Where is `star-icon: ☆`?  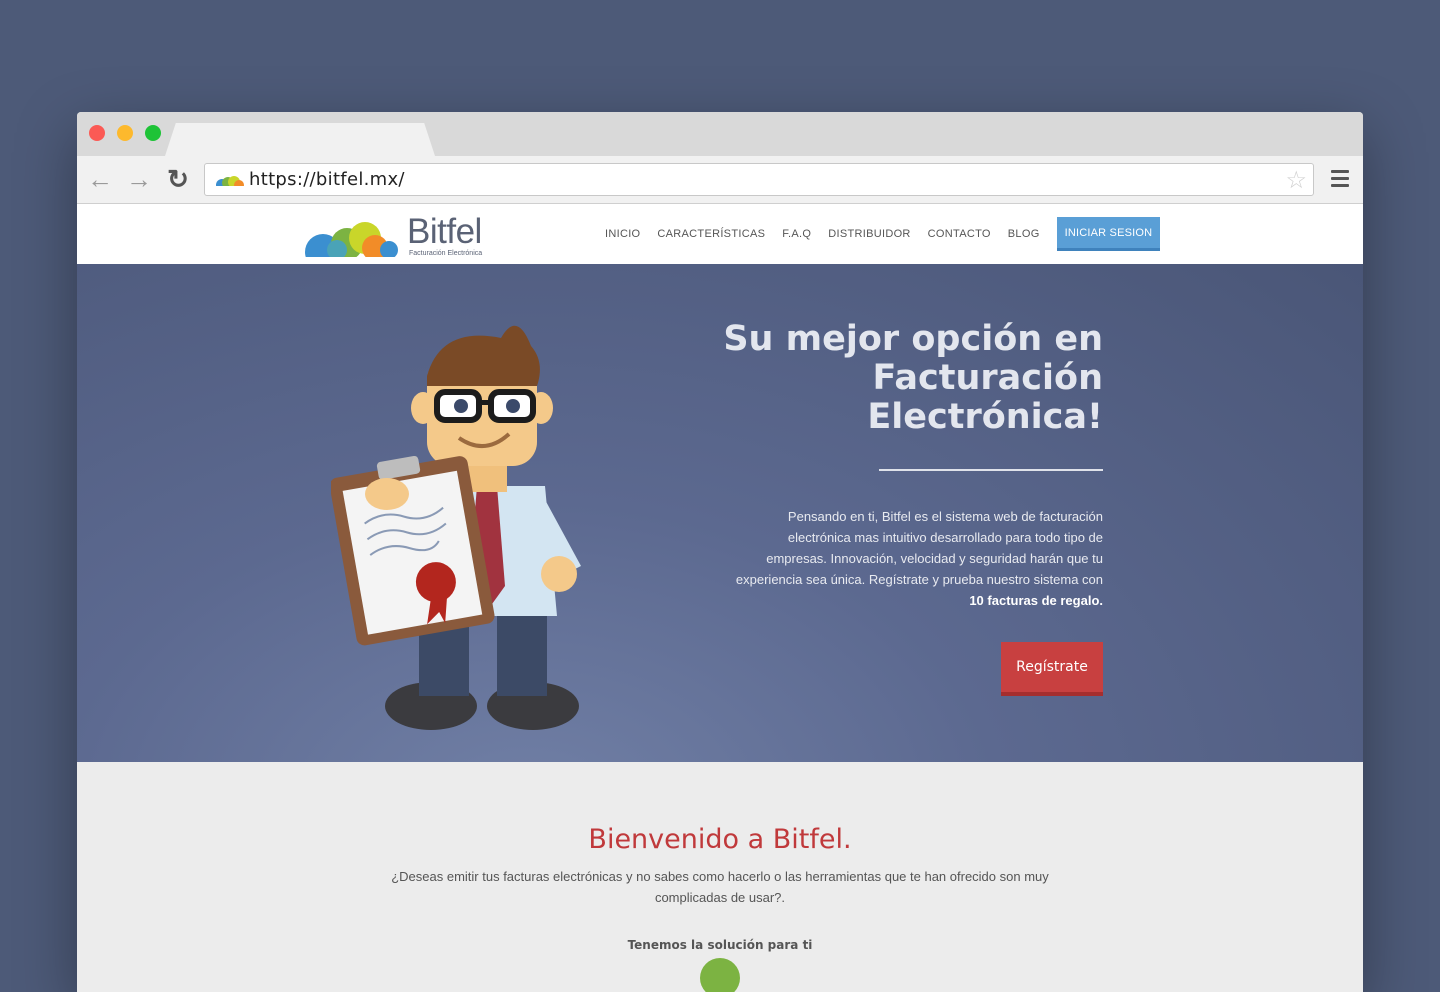 star-icon: ☆ is located at coordinates (1296, 180).